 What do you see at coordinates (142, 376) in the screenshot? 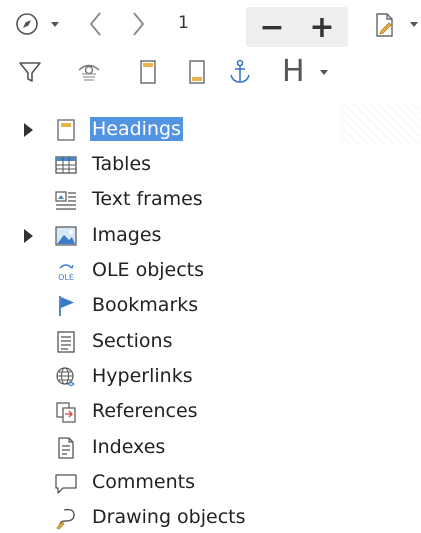
I see `tree-item-label: Hyperlinks` at bounding box center [142, 376].